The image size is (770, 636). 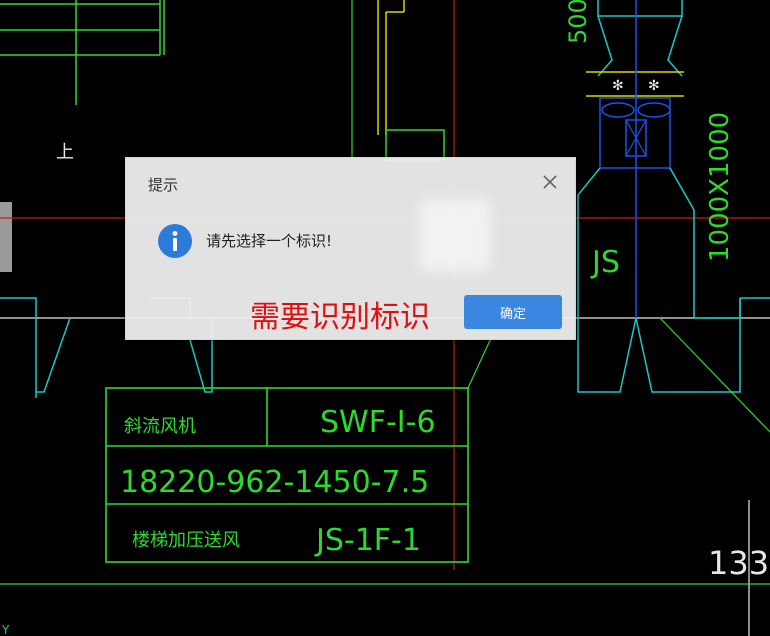 I want to click on blurred-region, so click(x=455, y=235).